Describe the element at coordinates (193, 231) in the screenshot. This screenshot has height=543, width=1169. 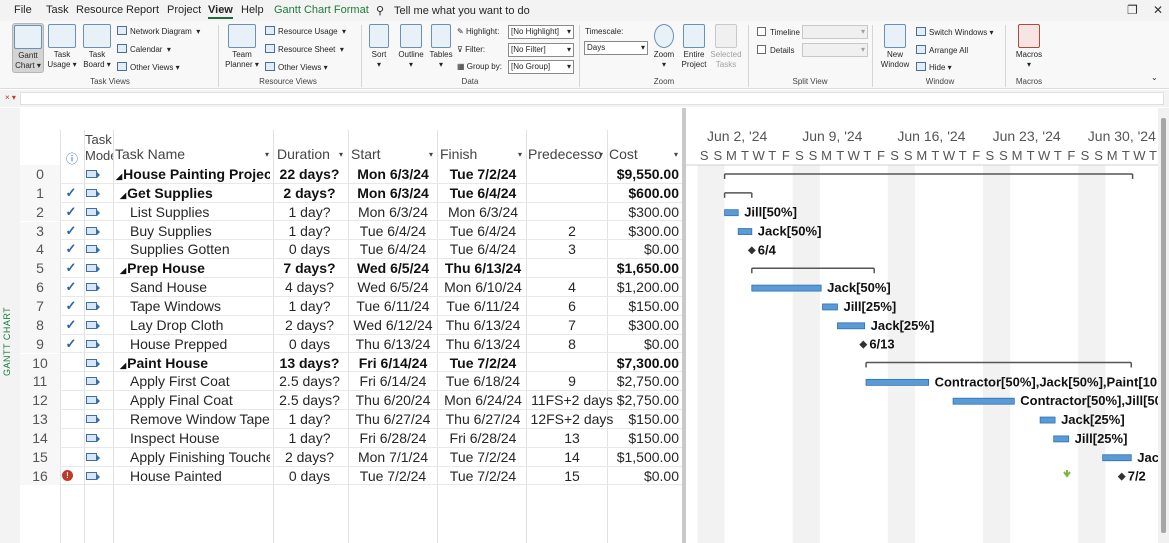
I see `task-name-cell: Buy Supplies` at that location.